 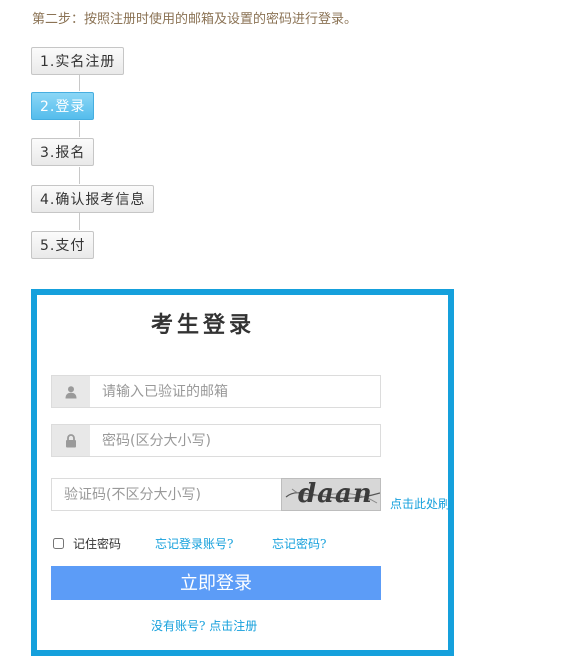 What do you see at coordinates (203, 325) in the screenshot?
I see `login-title: 考生登录` at bounding box center [203, 325].